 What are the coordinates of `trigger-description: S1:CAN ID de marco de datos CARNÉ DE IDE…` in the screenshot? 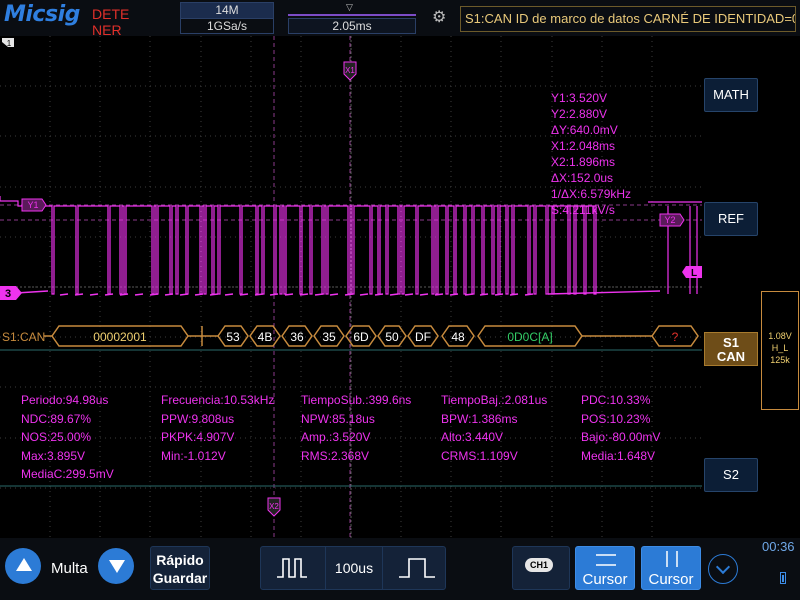 It's located at (628, 19).